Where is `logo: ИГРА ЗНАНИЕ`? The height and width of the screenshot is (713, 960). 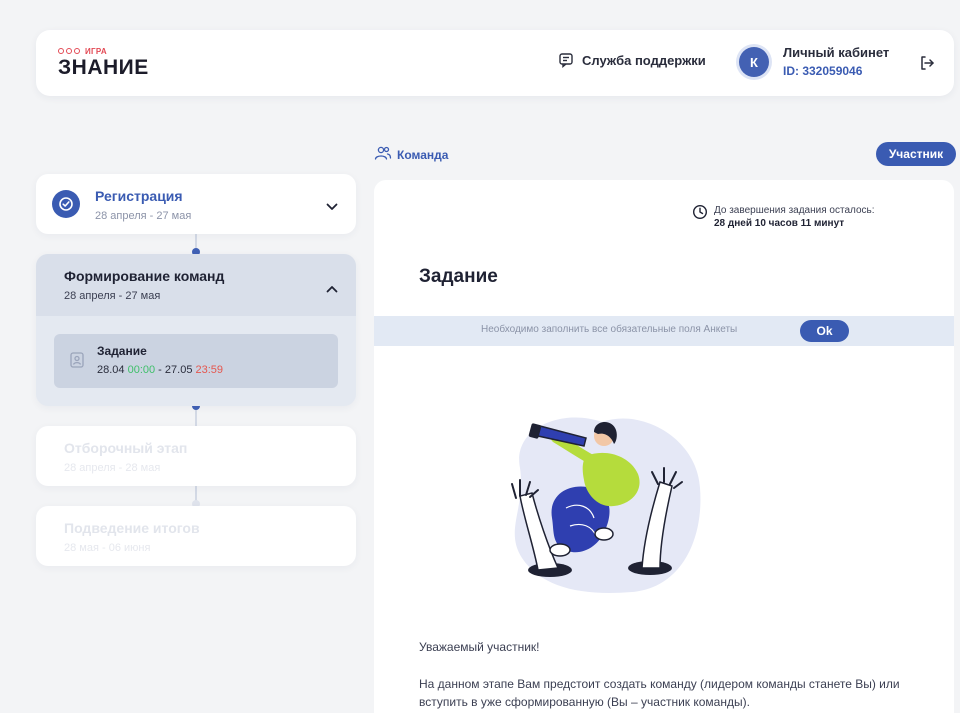
logo: ИГРА ЗНАНИЕ is located at coordinates (103, 62).